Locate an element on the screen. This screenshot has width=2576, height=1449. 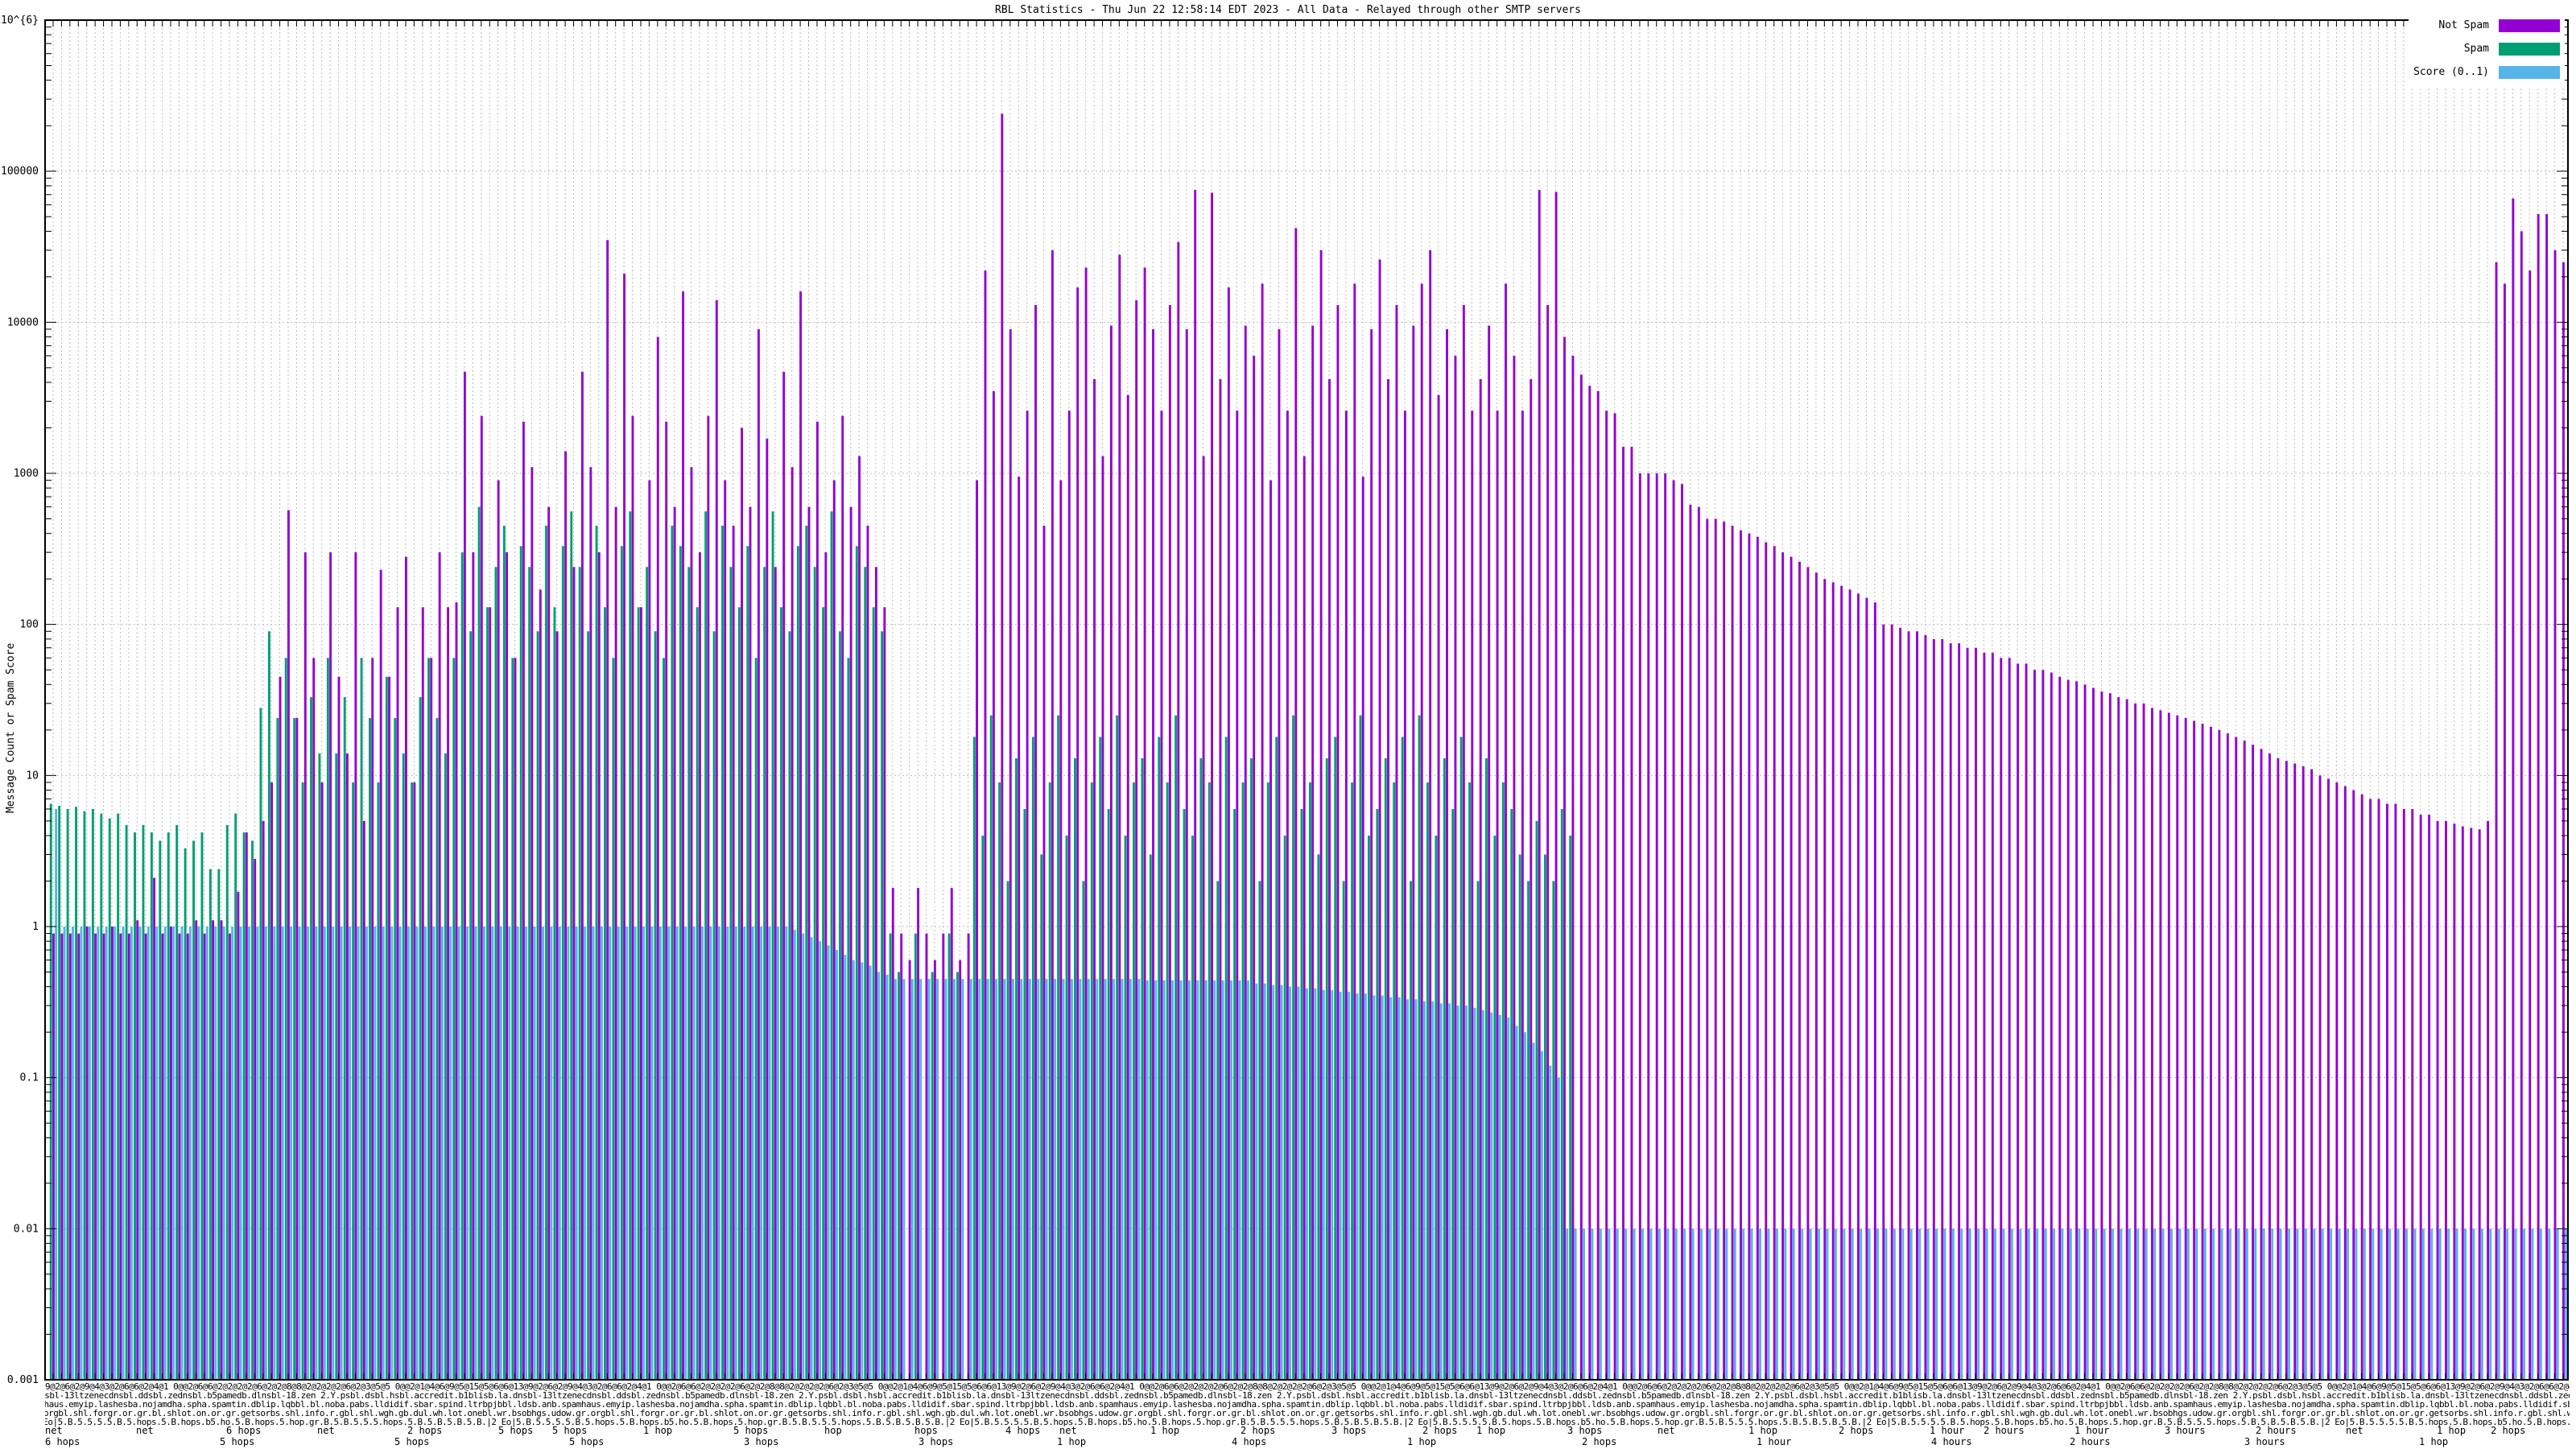
legend: Not Spam Spam Score (0..1) is located at coordinates (2487, 48).